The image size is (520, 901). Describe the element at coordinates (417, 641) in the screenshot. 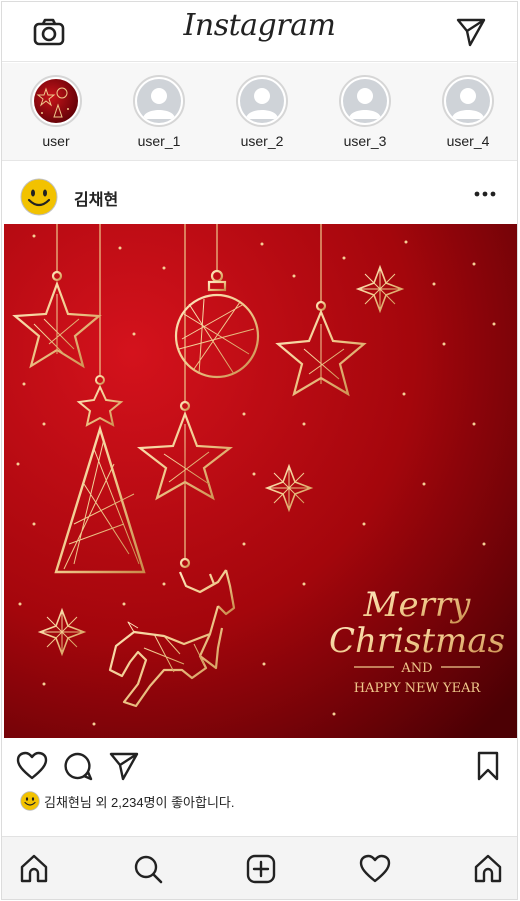

I see `greeting-line2: Christmas` at that location.